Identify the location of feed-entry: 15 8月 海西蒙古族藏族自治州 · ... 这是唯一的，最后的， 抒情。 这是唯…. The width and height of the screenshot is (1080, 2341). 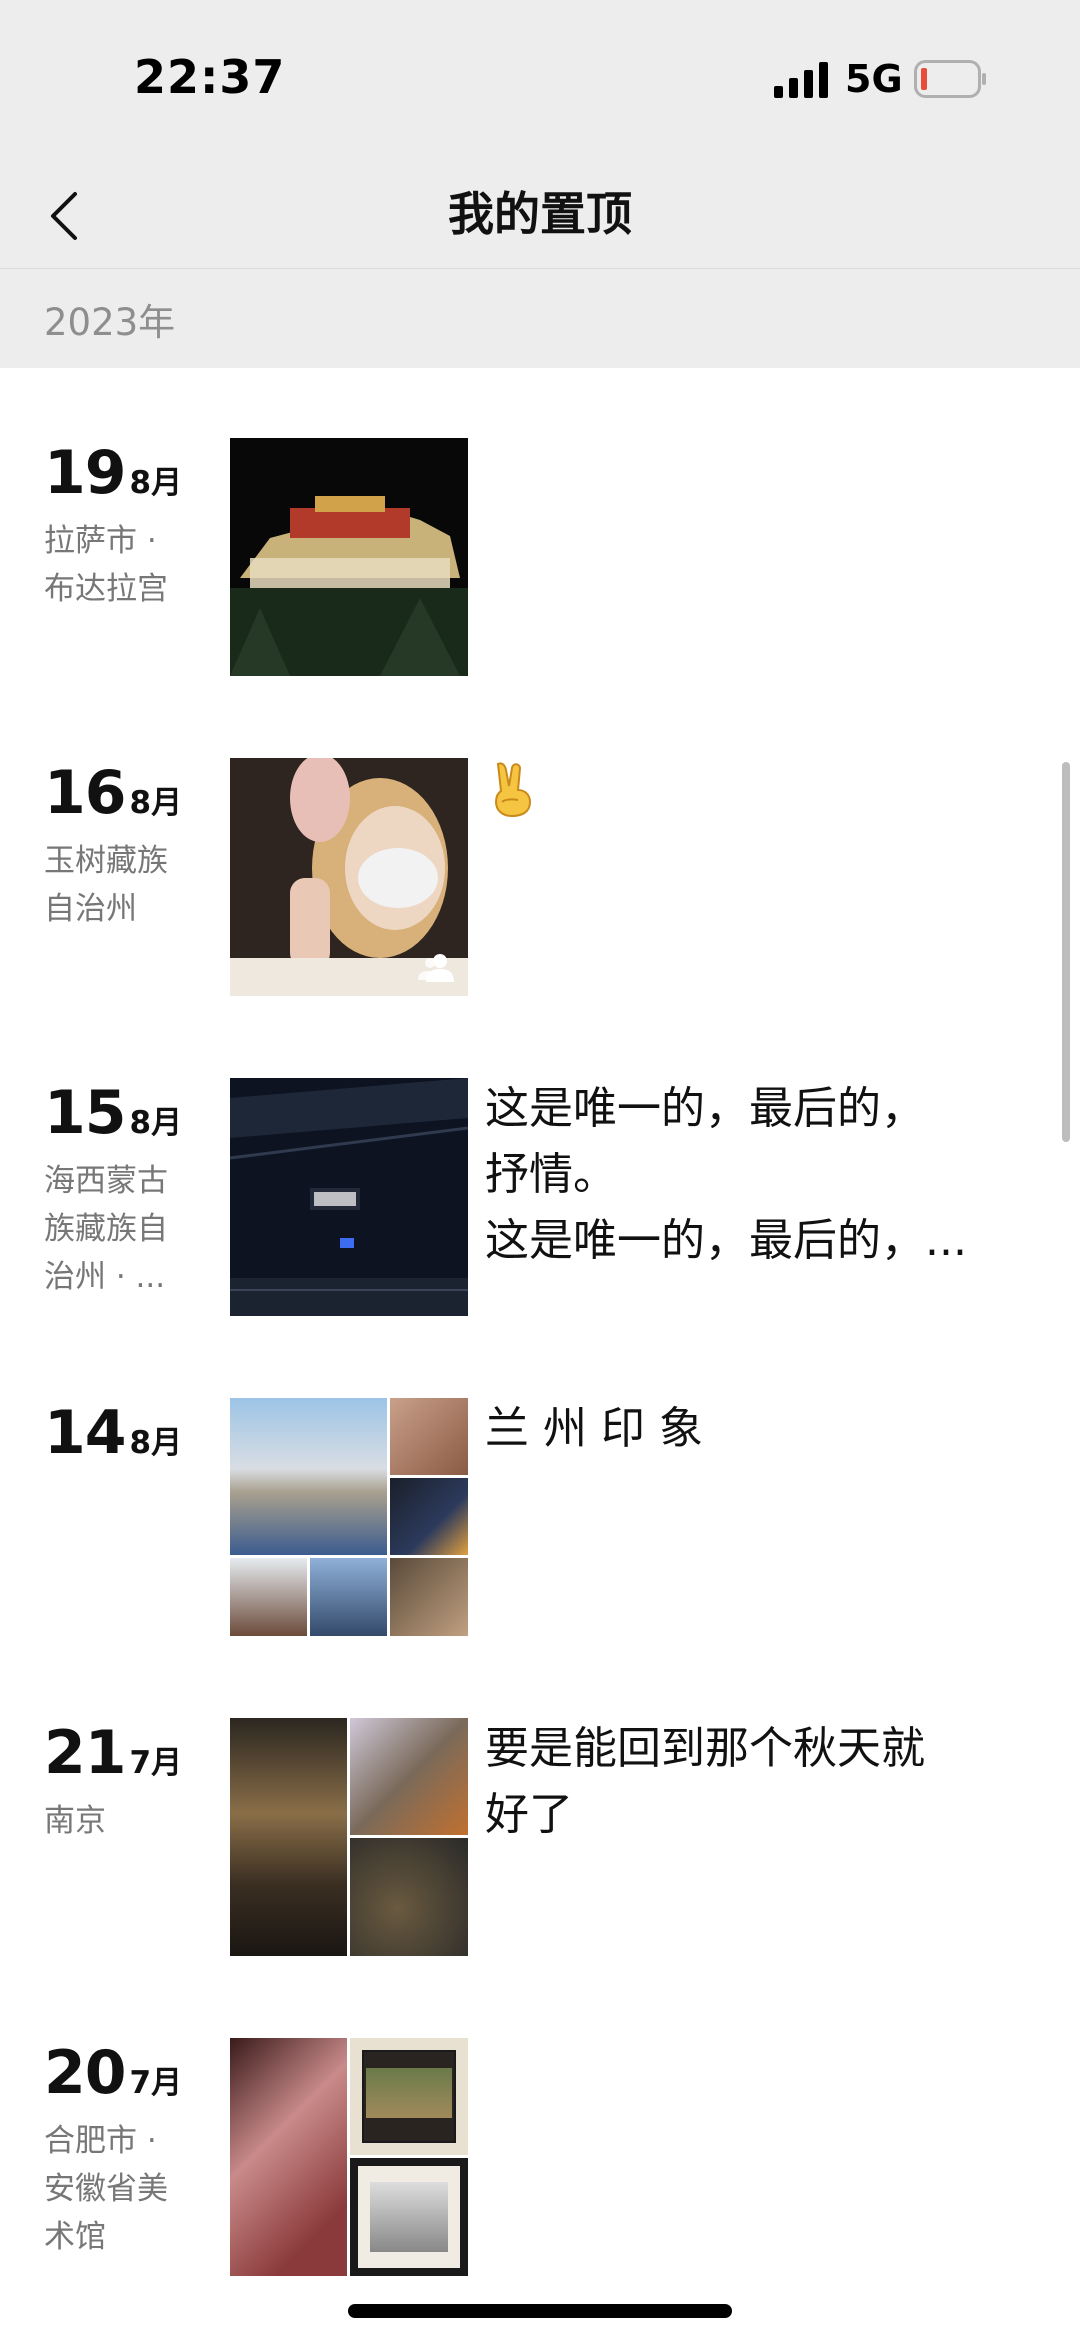
(540, 1162).